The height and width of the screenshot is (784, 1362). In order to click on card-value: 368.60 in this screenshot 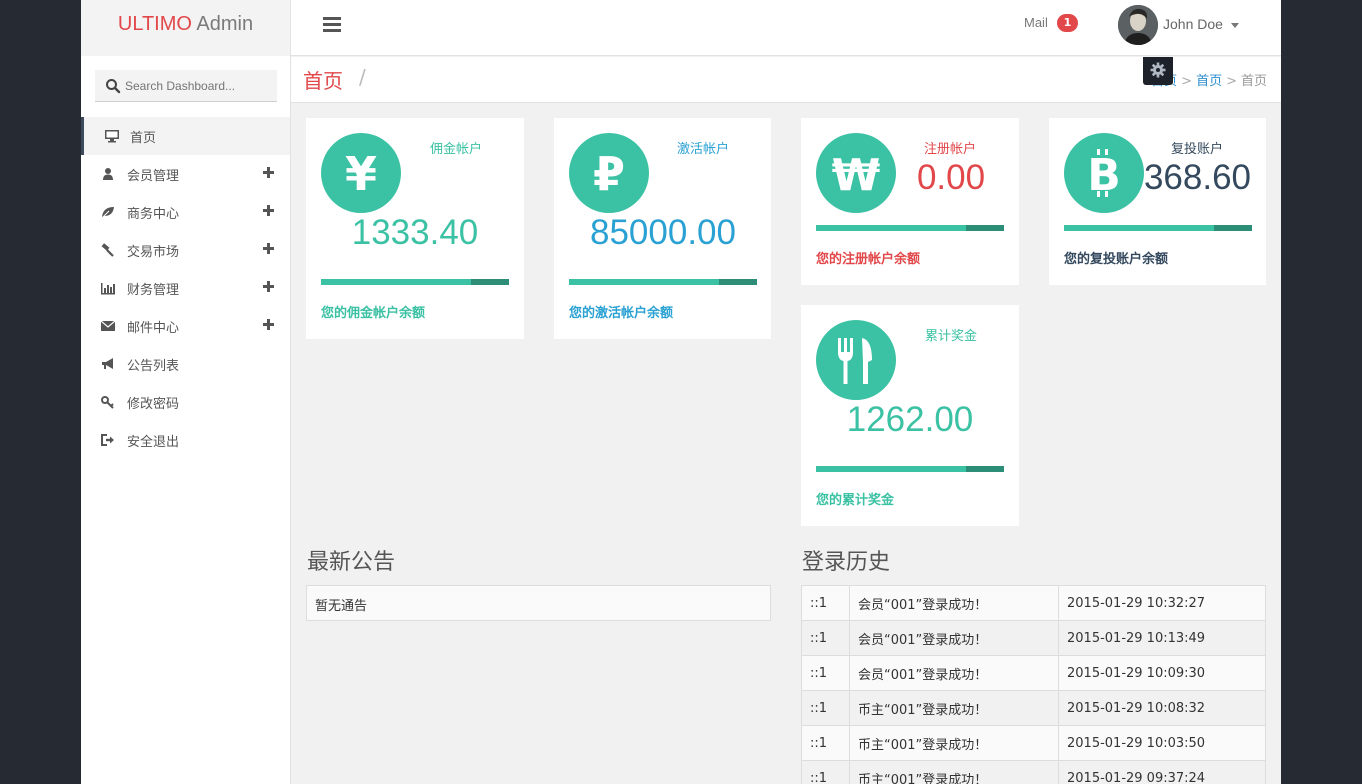, I will do `click(1197, 177)`.